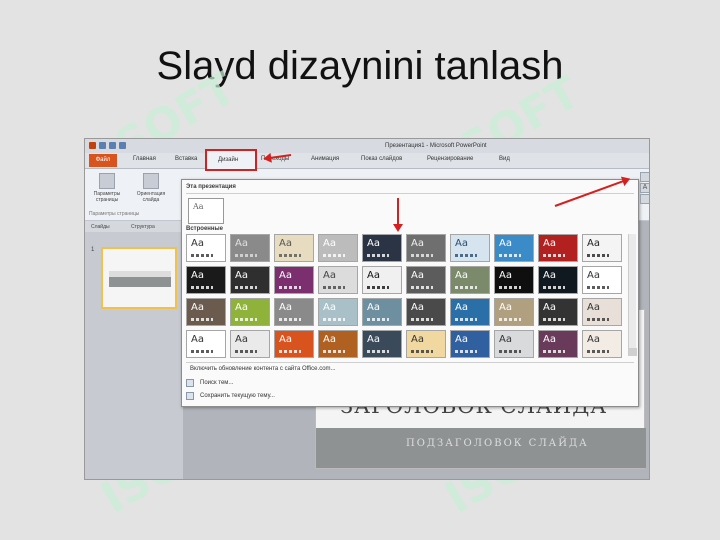  Describe the element at coordinates (504, 159) in the screenshot. I see `tab-view: Вид` at that location.